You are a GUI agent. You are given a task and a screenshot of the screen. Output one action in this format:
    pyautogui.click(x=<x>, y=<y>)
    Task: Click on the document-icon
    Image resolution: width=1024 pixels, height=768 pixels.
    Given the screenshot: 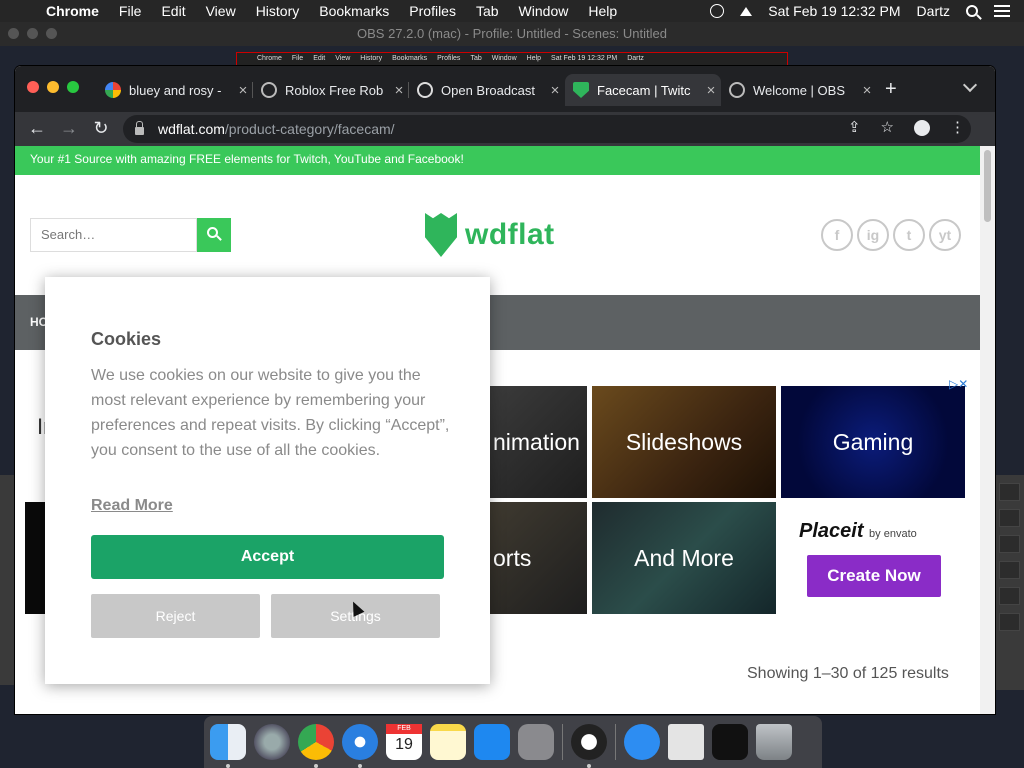 What is the action you would take?
    pyautogui.click(x=686, y=742)
    